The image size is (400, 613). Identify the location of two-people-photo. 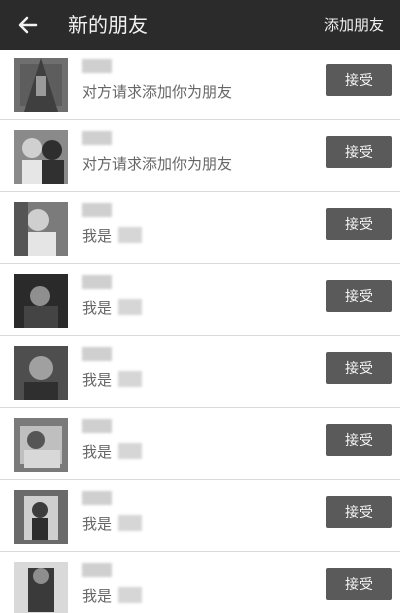
(41, 157).